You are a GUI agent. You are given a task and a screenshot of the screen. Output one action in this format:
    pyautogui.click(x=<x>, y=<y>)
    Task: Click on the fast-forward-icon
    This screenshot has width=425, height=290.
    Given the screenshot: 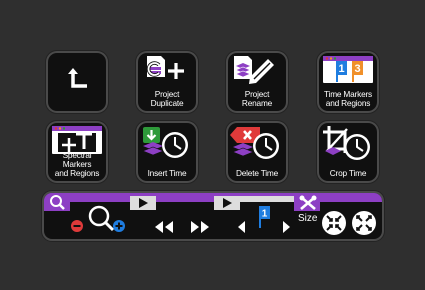 What is the action you would take?
    pyautogui.click(x=200, y=227)
    